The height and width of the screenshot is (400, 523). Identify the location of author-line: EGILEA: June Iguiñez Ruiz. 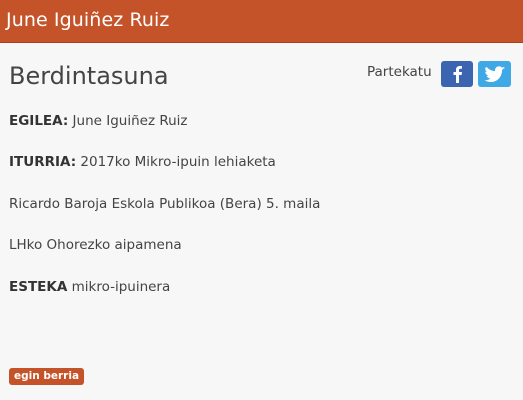
(98, 121).